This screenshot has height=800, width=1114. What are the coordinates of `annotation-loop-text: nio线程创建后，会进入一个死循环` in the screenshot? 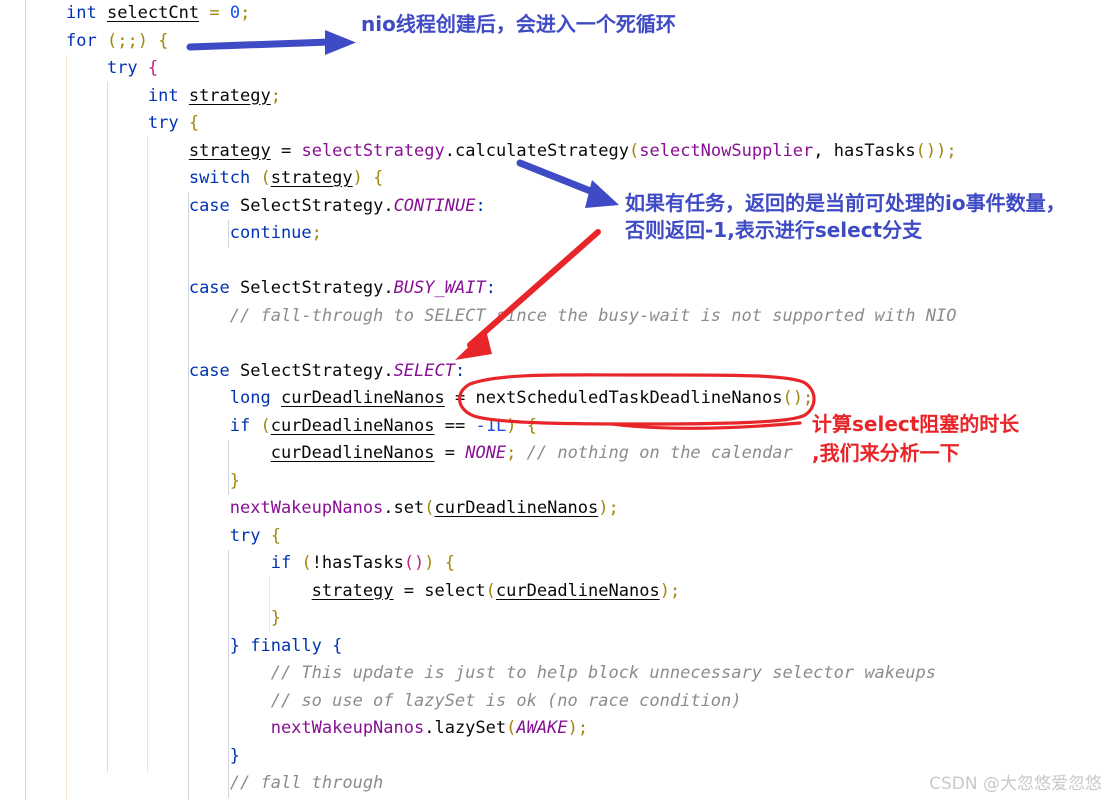 It's located at (518, 24).